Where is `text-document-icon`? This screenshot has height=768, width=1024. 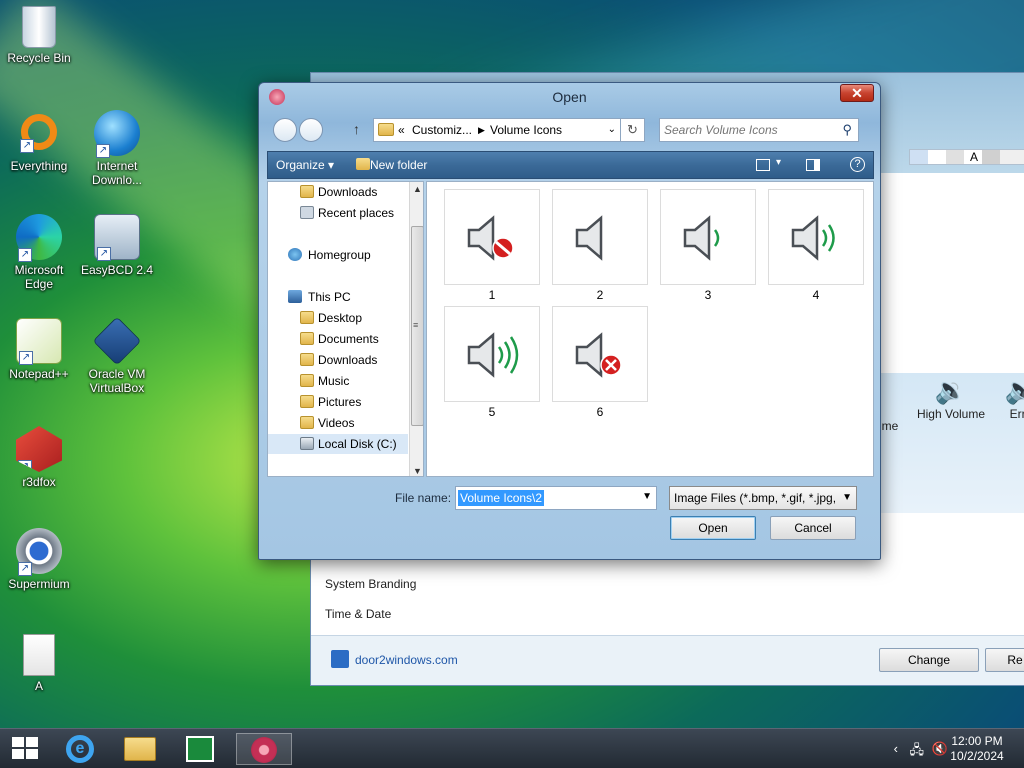 text-document-icon is located at coordinates (39, 655).